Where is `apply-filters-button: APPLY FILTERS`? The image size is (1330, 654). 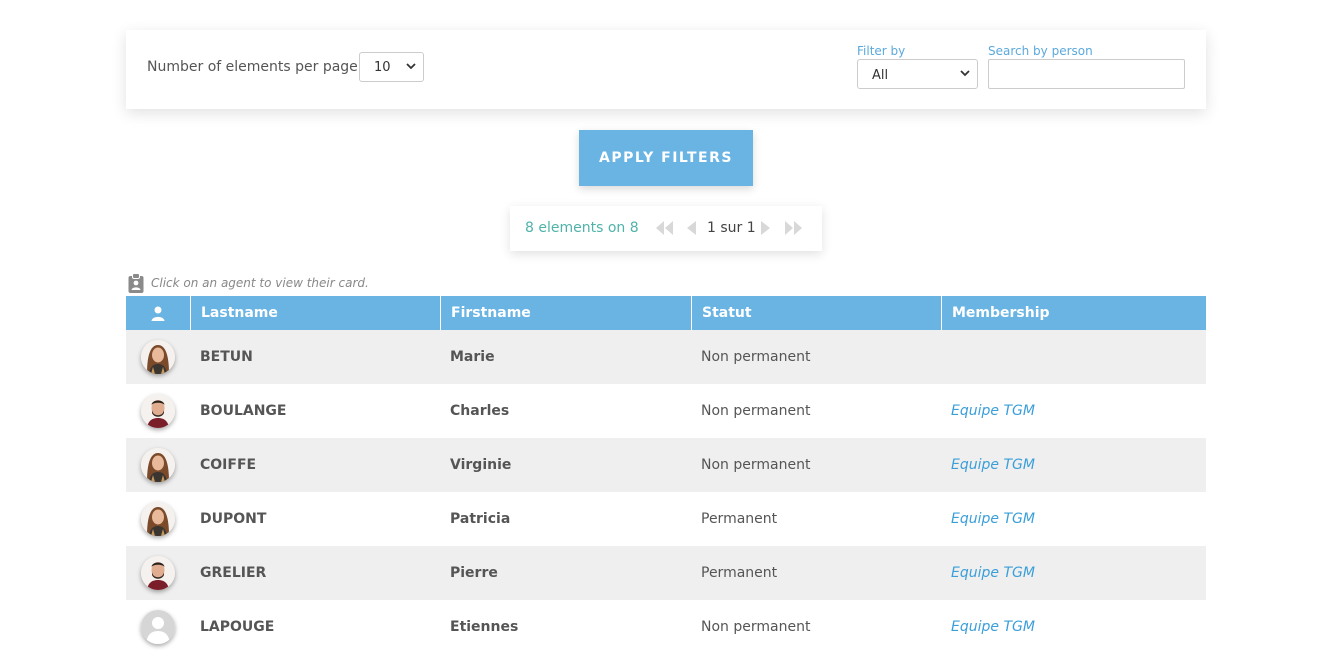 apply-filters-button: APPLY FILTERS is located at coordinates (666, 158).